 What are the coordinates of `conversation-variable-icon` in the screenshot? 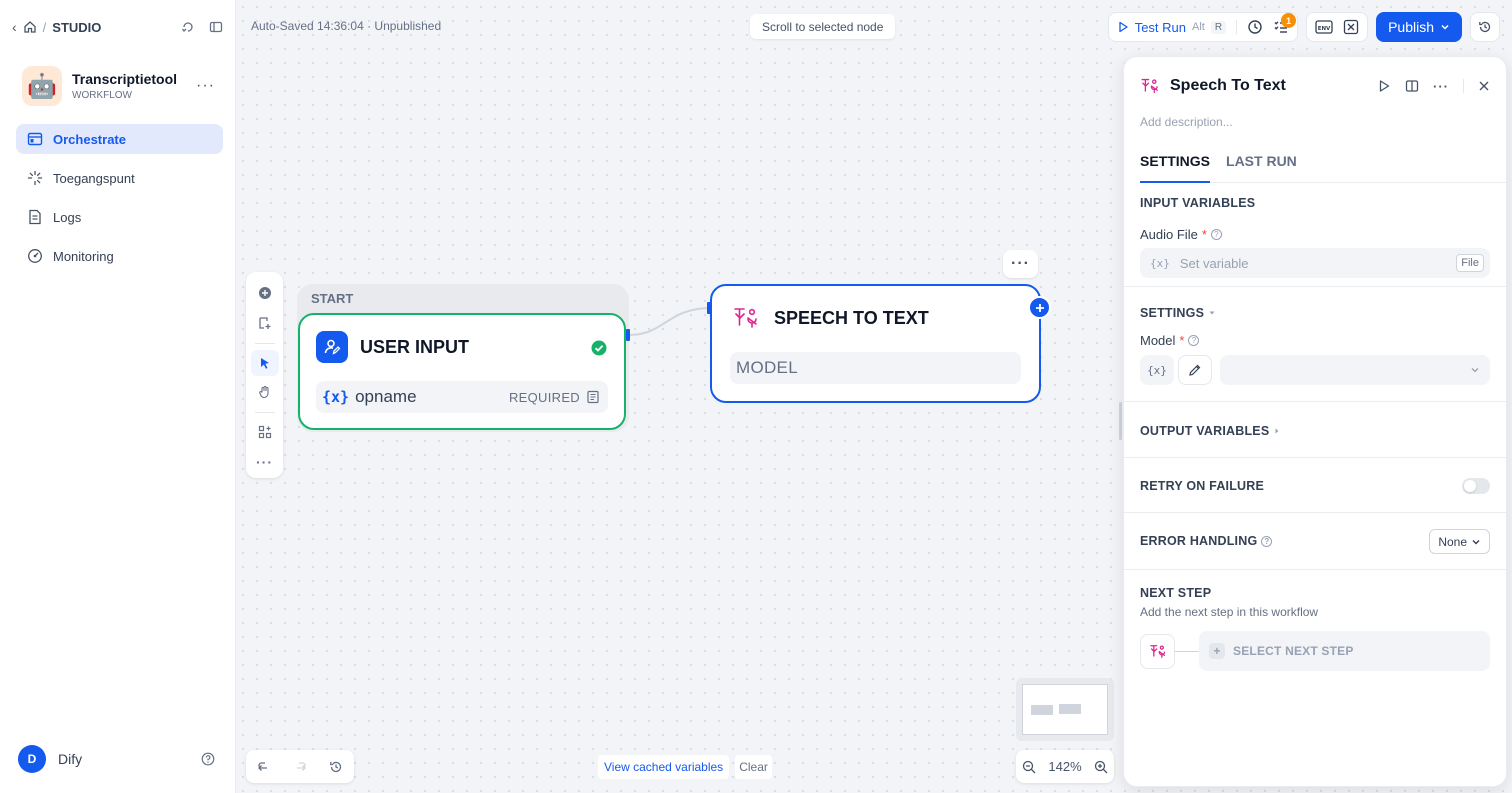 It's located at (1351, 27).